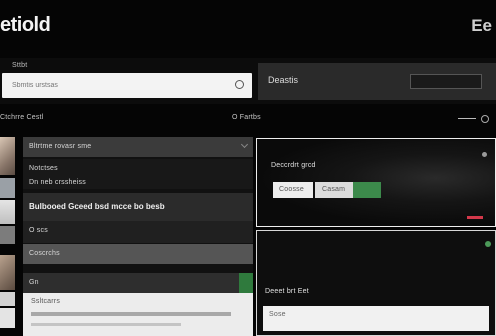 This screenshot has width=496, height=336. Describe the element at coordinates (367, 190) in the screenshot. I see `submit-button` at that location.